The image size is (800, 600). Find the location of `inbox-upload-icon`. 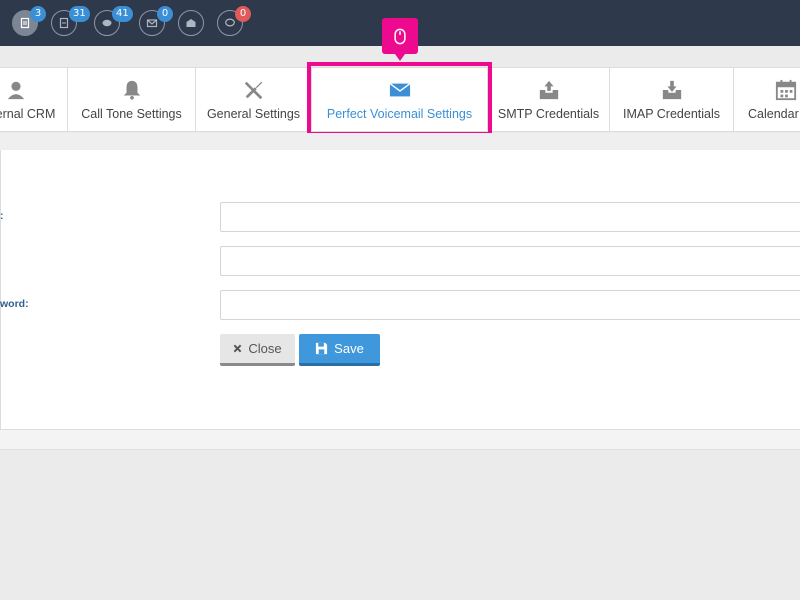

inbox-upload-icon is located at coordinates (549, 90).